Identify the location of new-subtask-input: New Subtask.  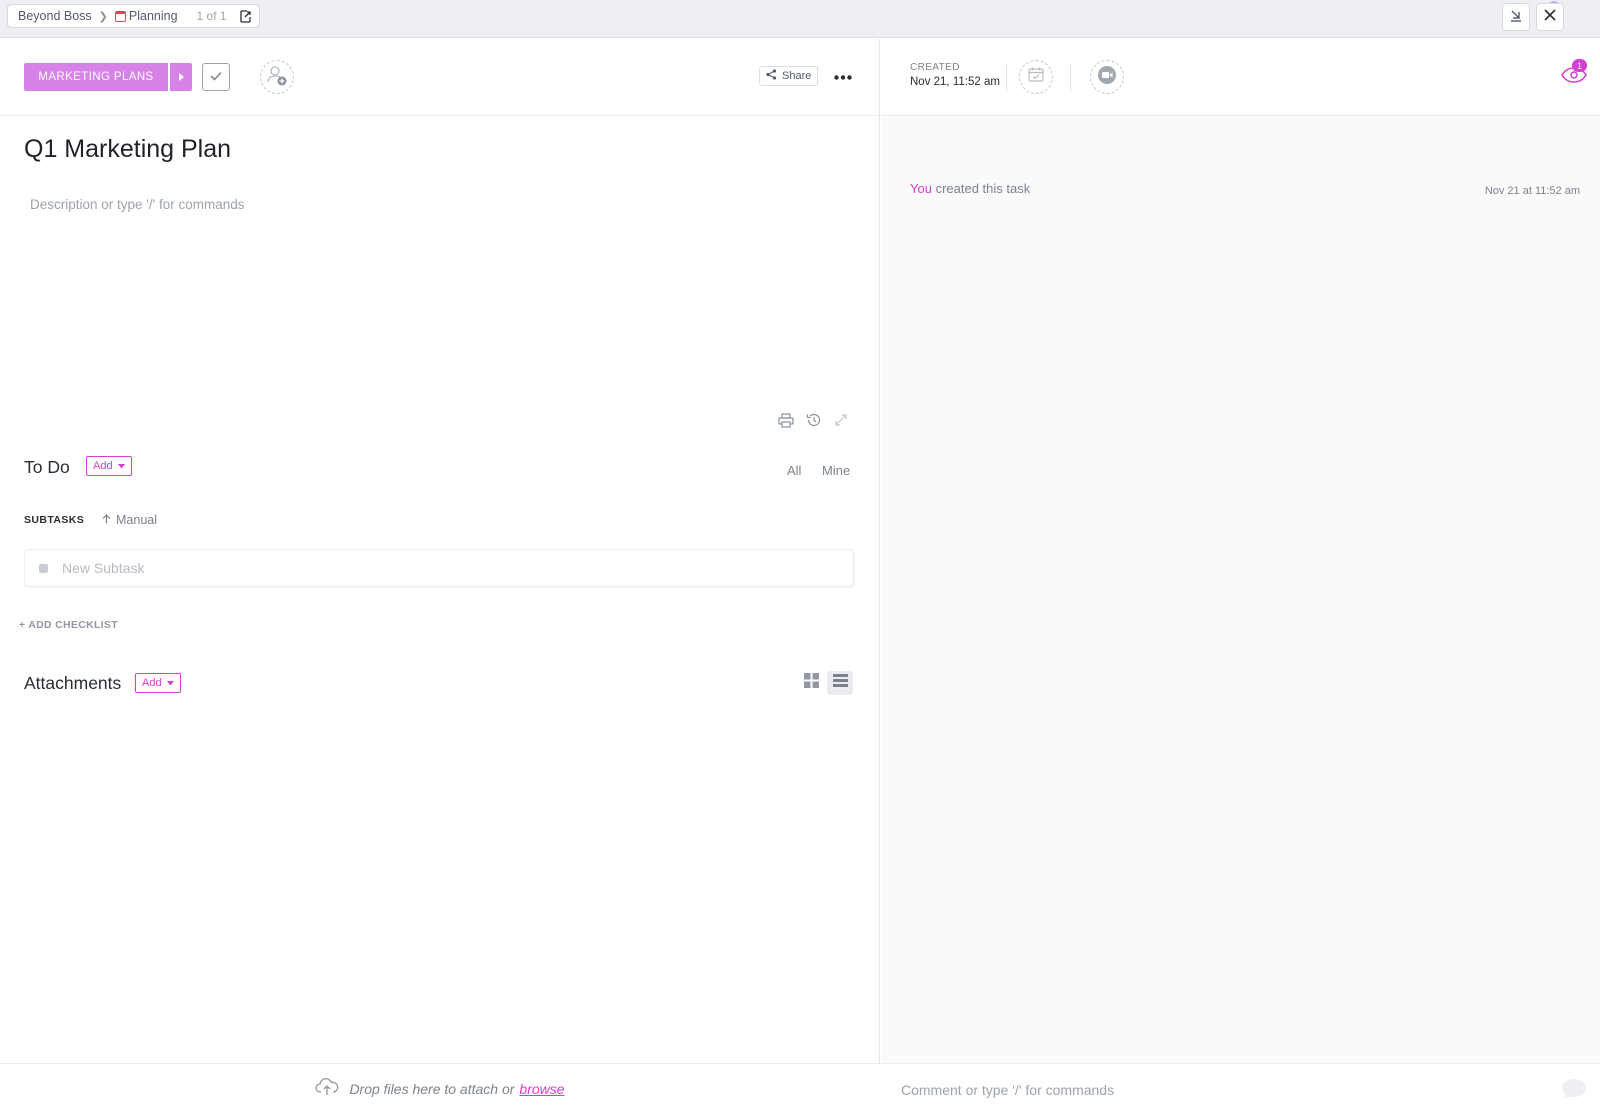
(439, 568).